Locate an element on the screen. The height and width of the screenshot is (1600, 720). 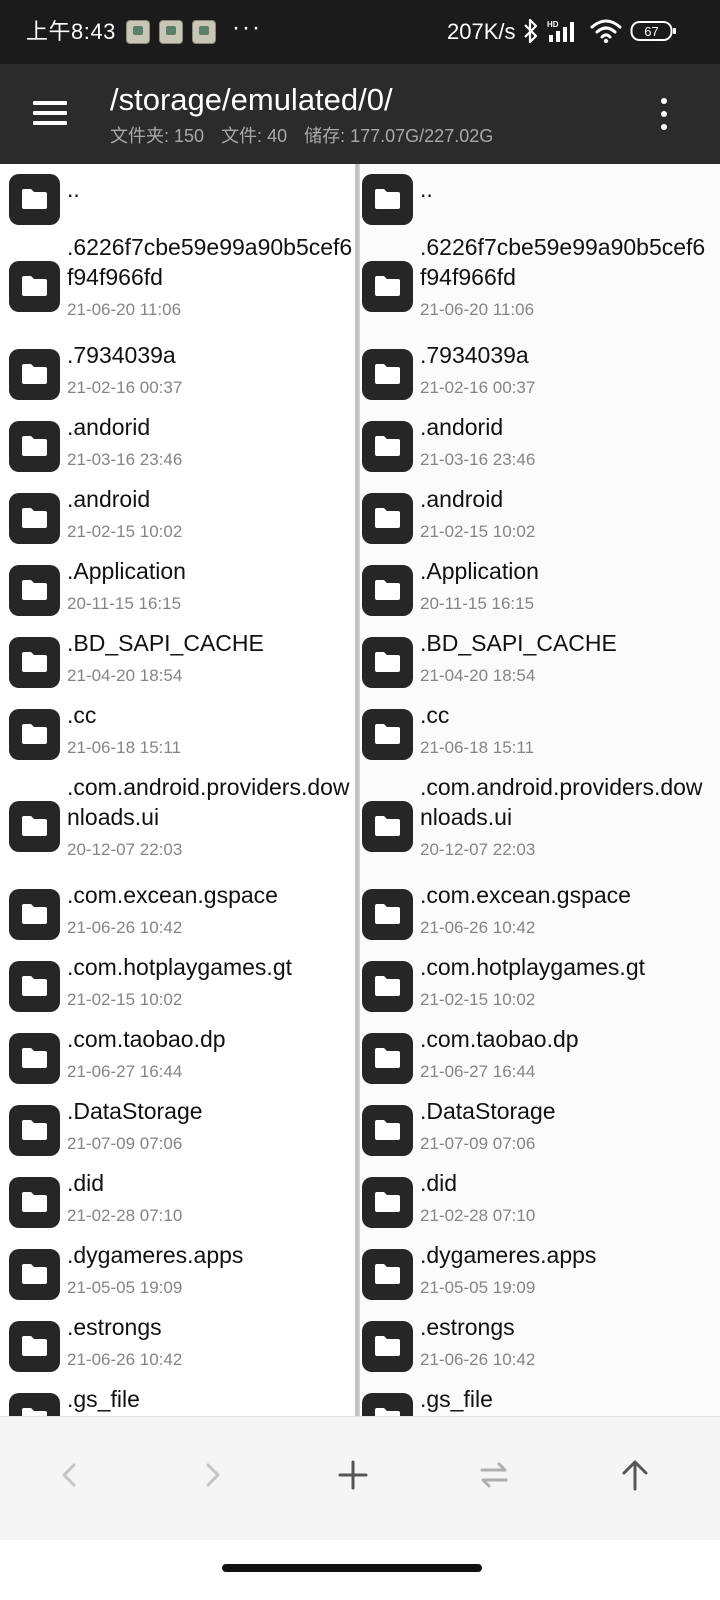
file-name: .cc is located at coordinates (435, 715).